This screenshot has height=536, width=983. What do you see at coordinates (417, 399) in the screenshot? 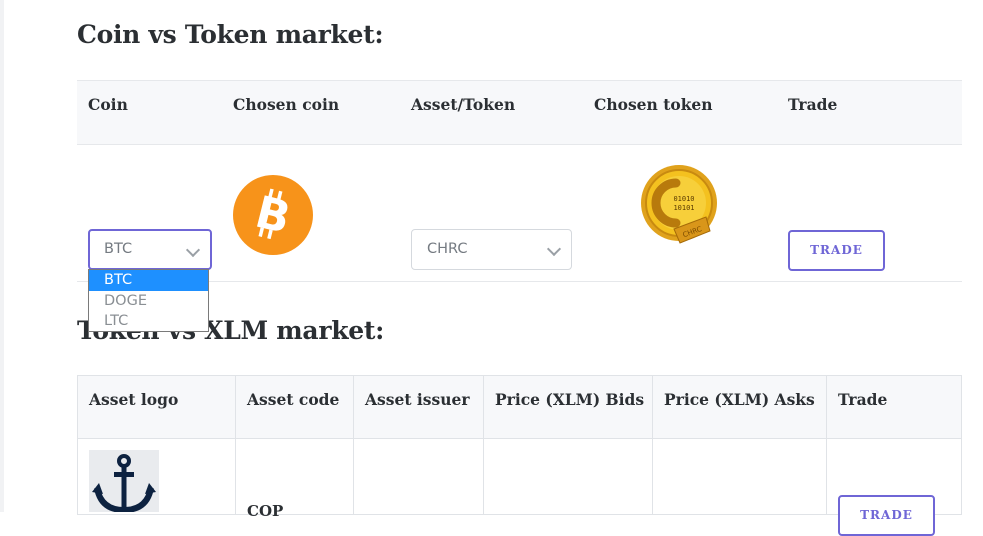
I see `header-asset-issuer: Asset issuer` at bounding box center [417, 399].